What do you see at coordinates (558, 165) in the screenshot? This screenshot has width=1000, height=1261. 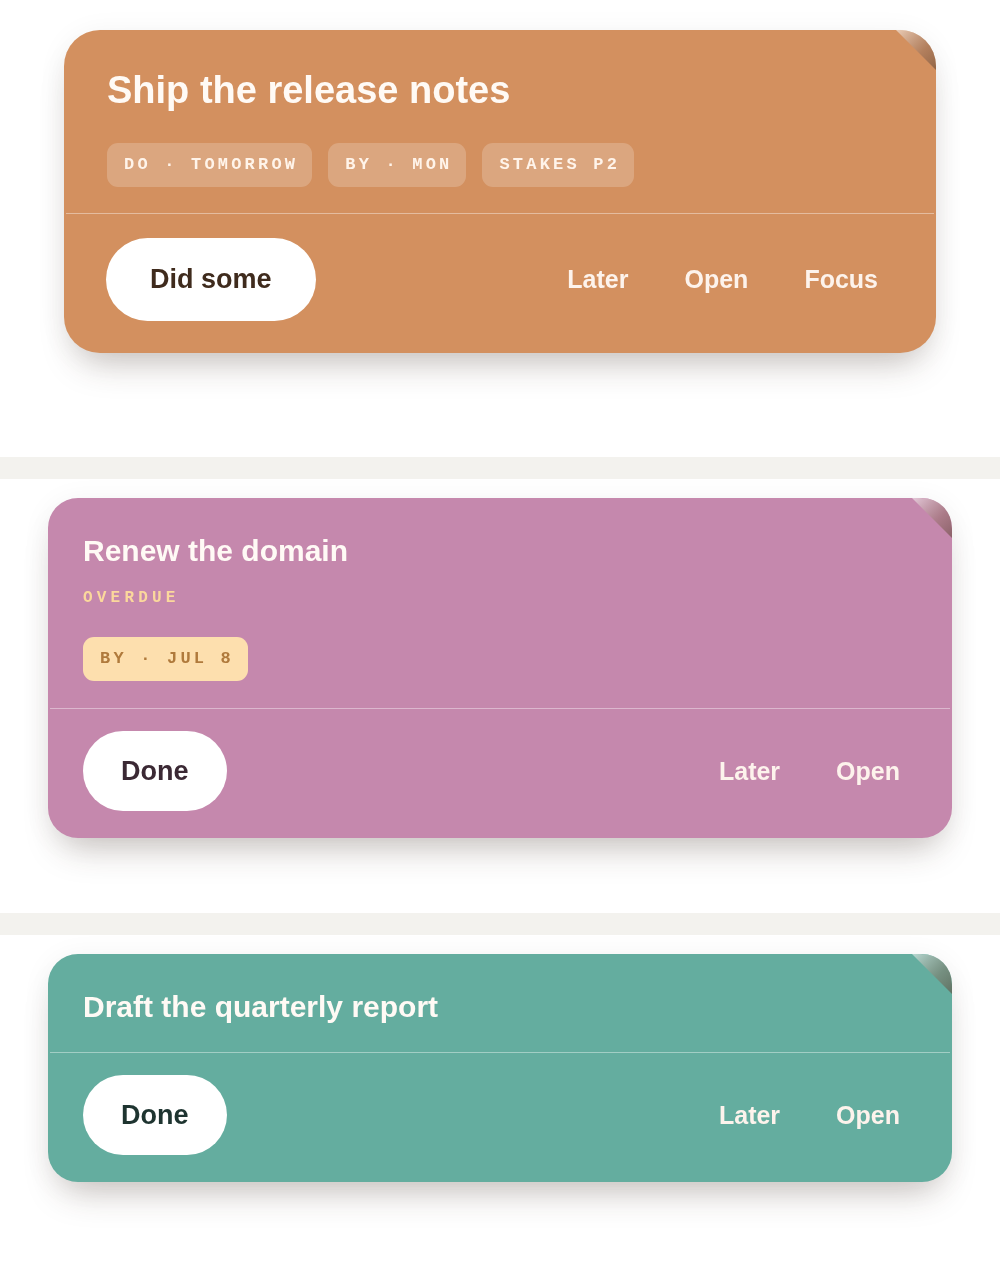 I see `meta-tag: STAKES P2` at bounding box center [558, 165].